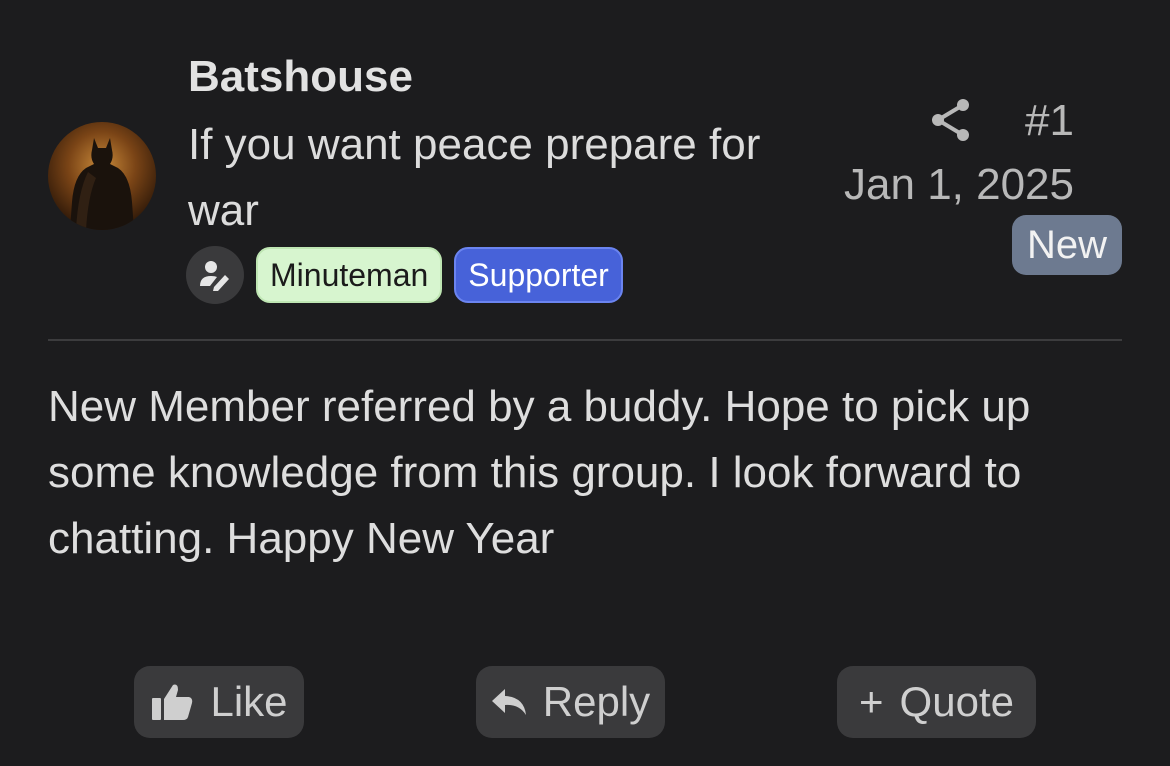 The height and width of the screenshot is (766, 1170). What do you see at coordinates (172, 702) in the screenshot?
I see `thumbs-up-icon` at bounding box center [172, 702].